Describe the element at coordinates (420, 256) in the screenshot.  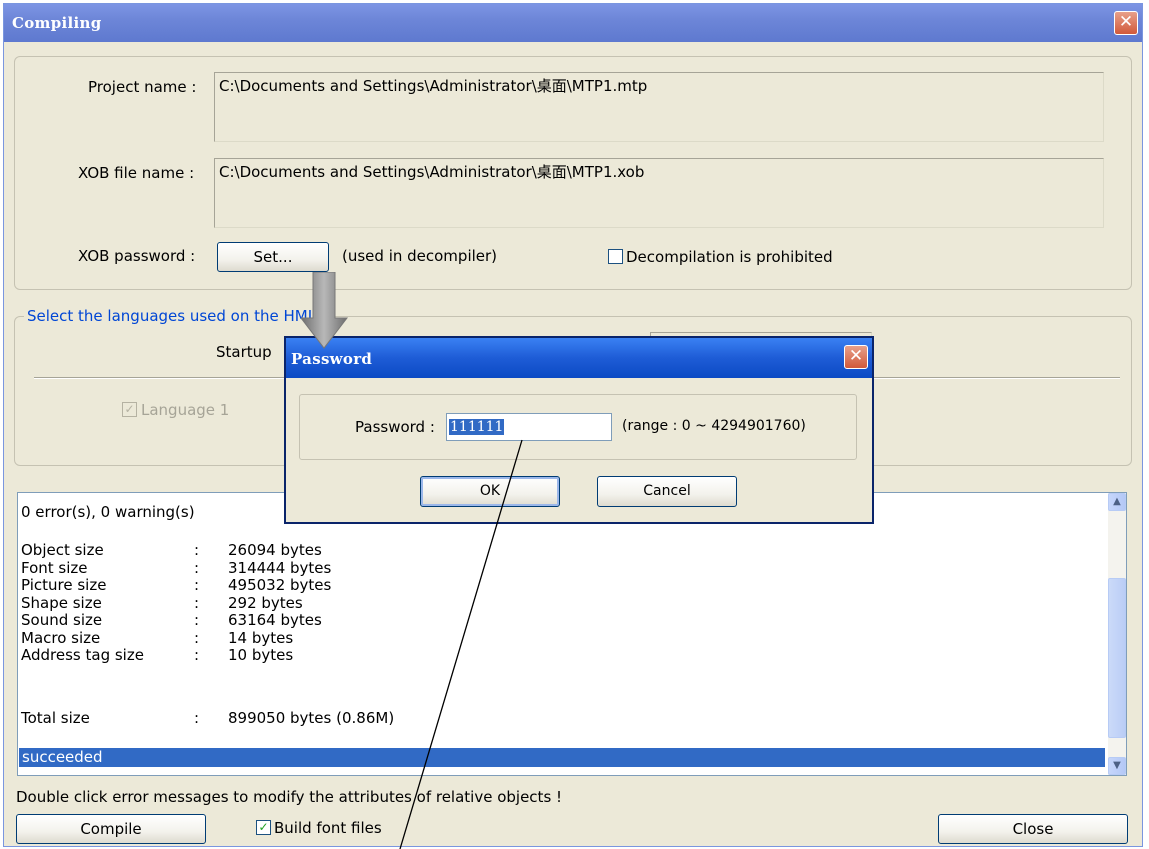
I see `set-hint: (used in decompiler)` at that location.